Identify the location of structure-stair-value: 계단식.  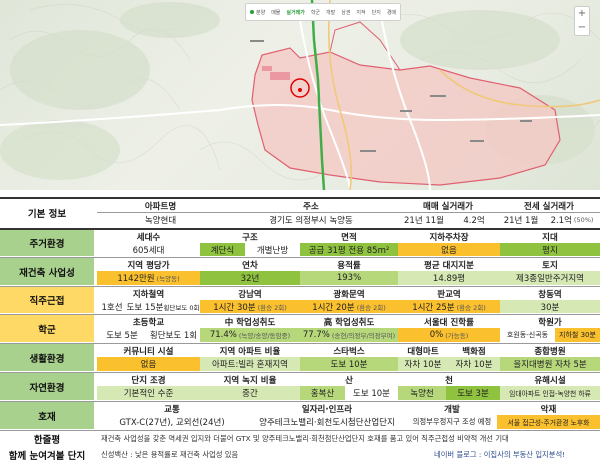
(222, 249).